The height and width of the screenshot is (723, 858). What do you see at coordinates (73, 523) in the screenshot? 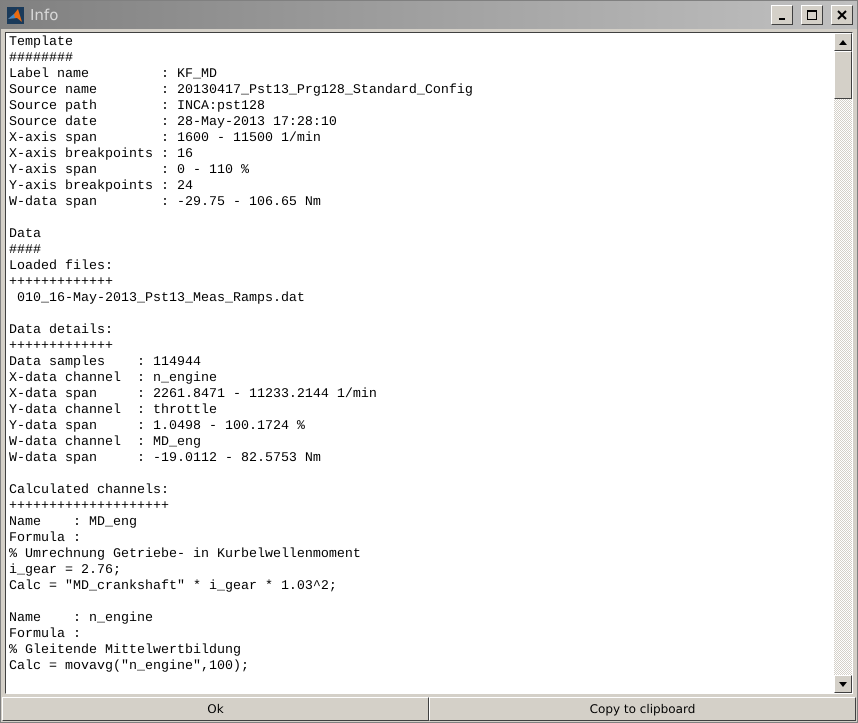
I see `text-line: Name : MD_eng` at bounding box center [73, 523].